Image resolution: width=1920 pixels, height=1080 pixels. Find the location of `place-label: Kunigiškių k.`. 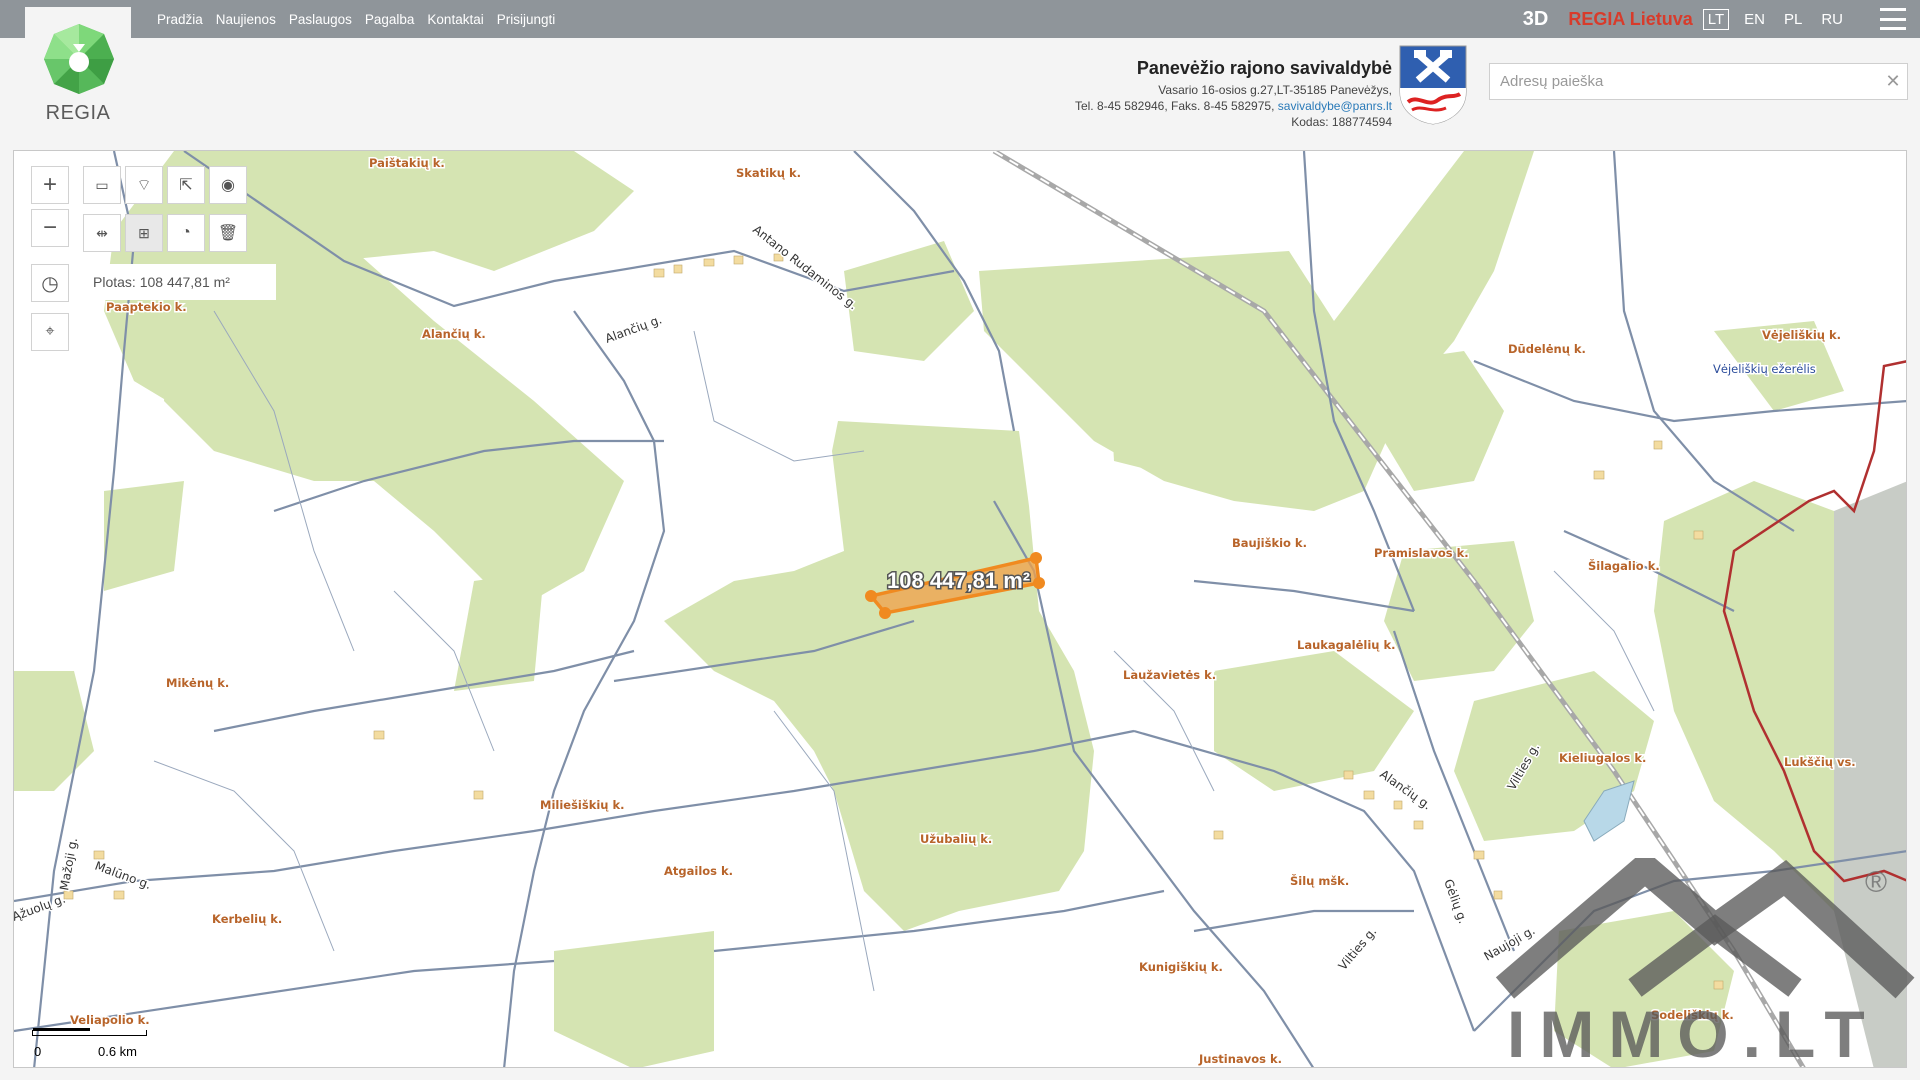

place-label: Kunigiškių k. is located at coordinates (1181, 967).